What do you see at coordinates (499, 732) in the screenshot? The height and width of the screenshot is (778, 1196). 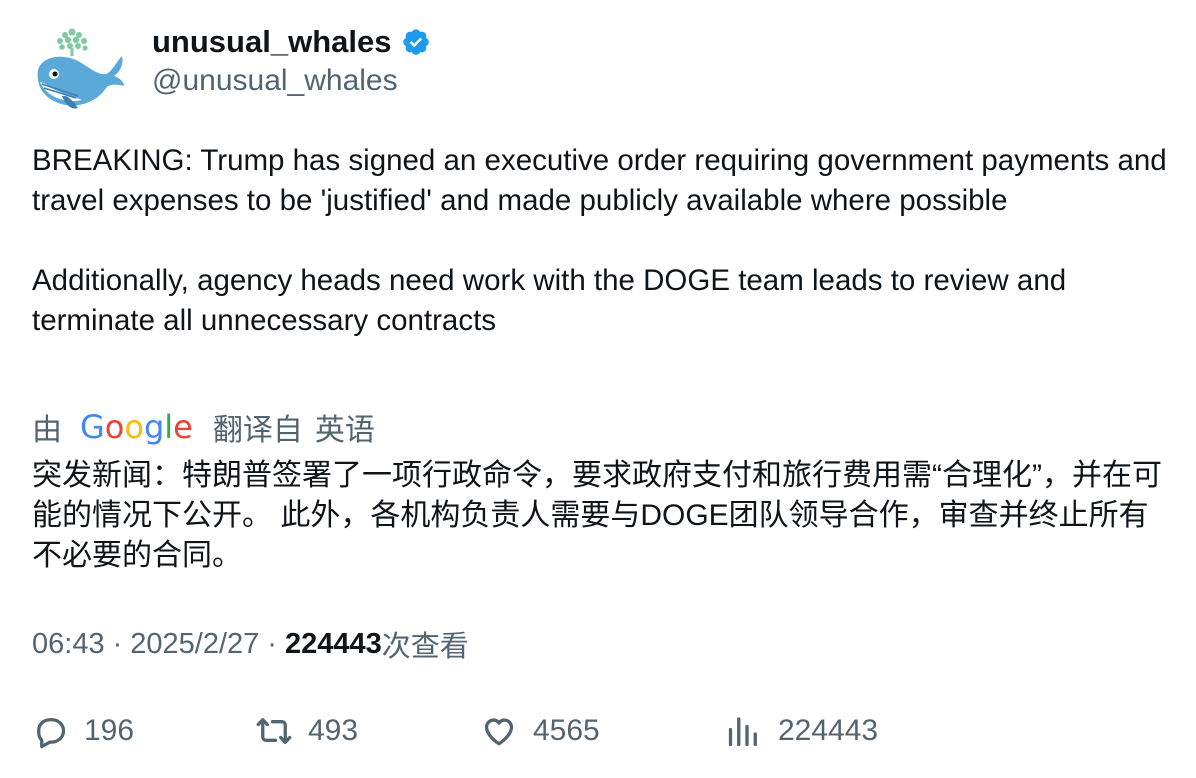 I see `heart-icon` at bounding box center [499, 732].